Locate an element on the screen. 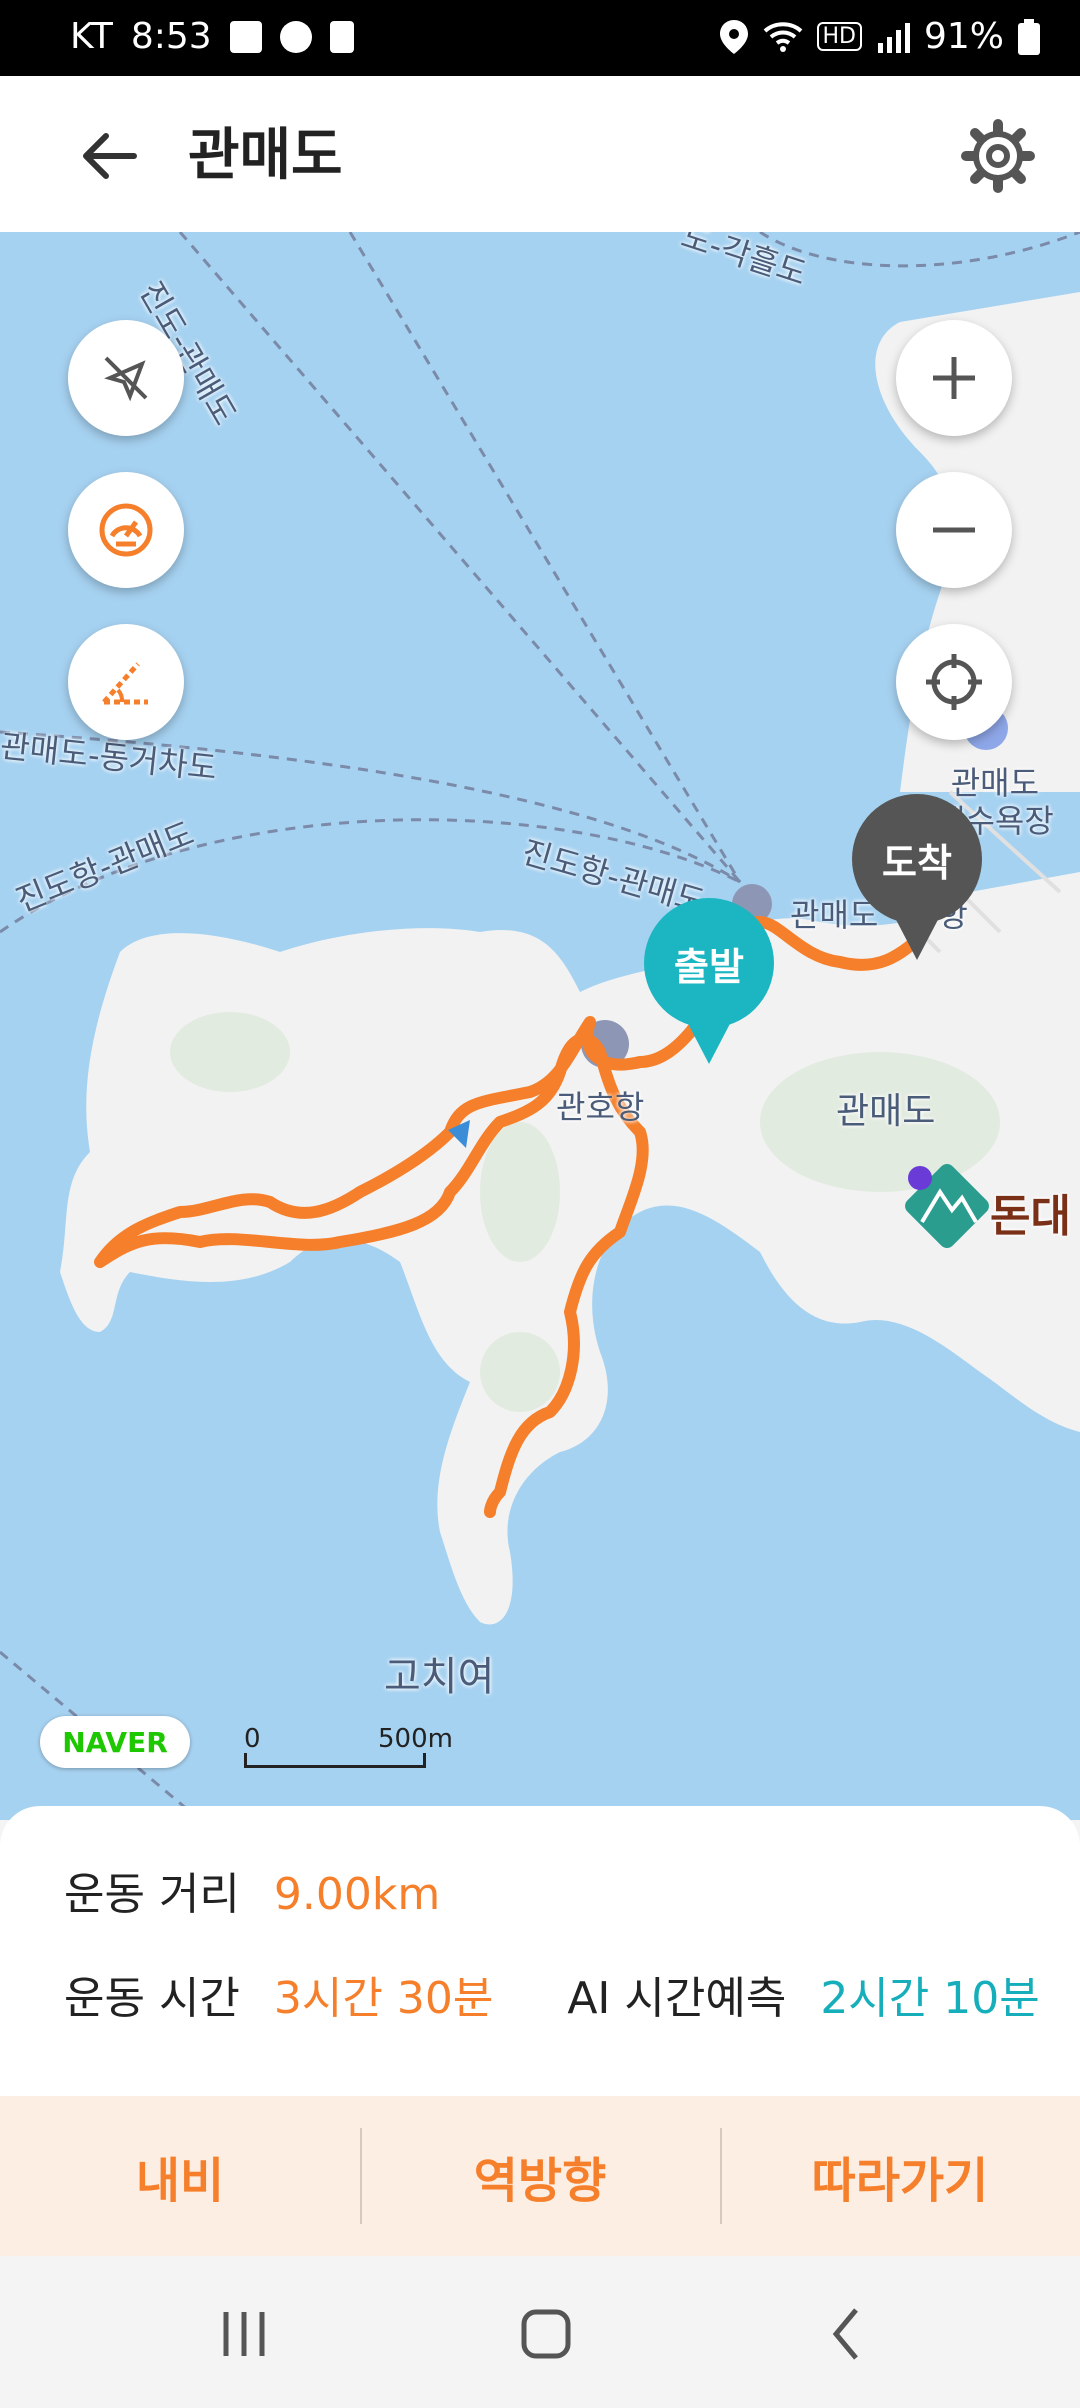  zoom-out-icon is located at coordinates (954, 530).